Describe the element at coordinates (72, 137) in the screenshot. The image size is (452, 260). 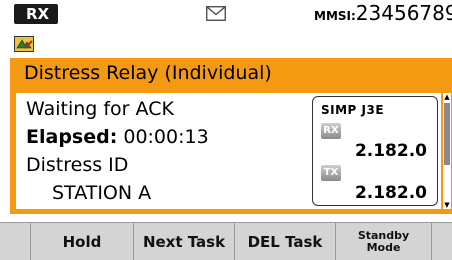
I see `elapsed-label: Elapsed:` at that location.